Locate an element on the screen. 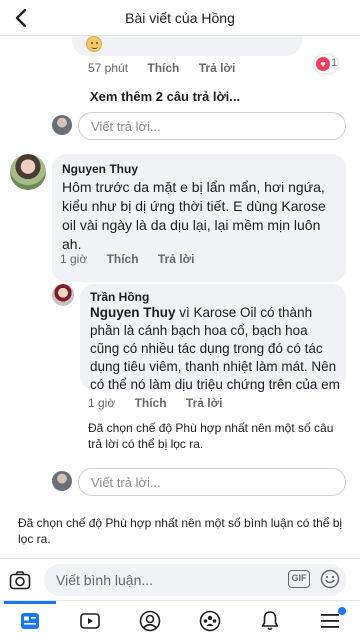 The width and height of the screenshot is (360, 640). watch-icon is located at coordinates (90, 621).